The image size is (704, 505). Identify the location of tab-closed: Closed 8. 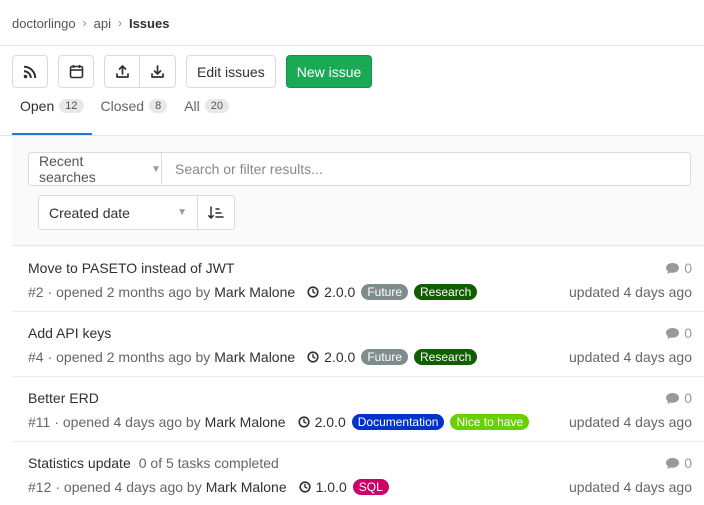
(134, 116).